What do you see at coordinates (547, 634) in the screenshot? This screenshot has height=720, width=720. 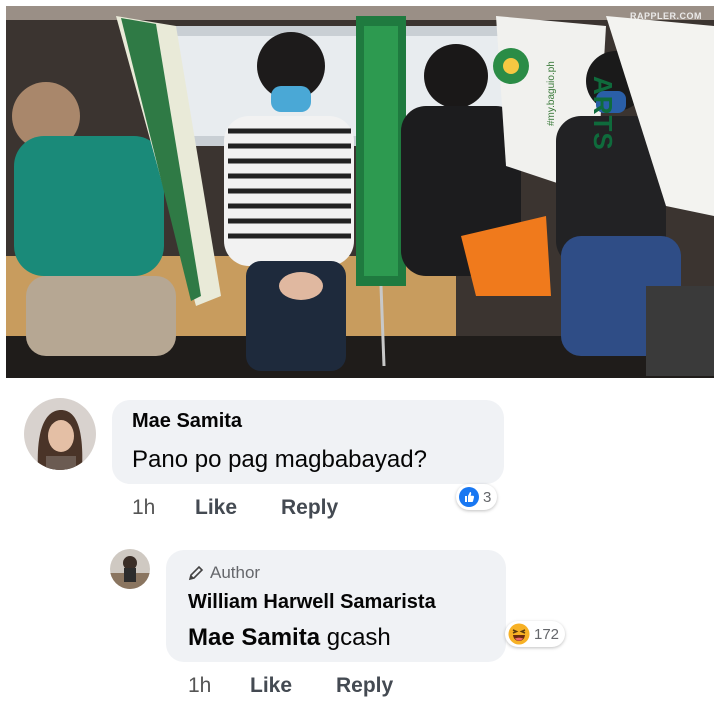 I see `reaction-count: 172` at bounding box center [547, 634].